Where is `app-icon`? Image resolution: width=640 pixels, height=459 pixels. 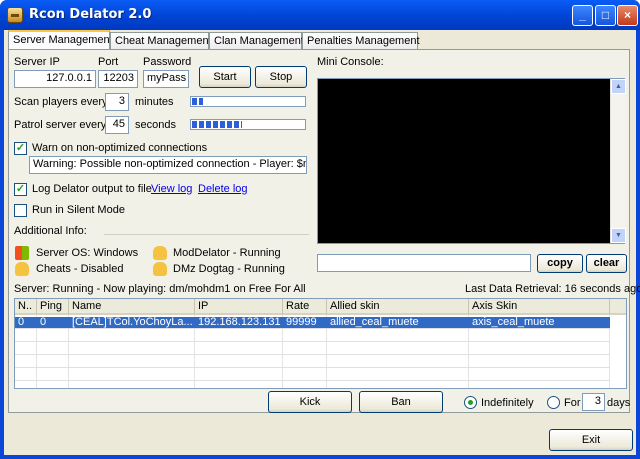 app-icon is located at coordinates (15, 15).